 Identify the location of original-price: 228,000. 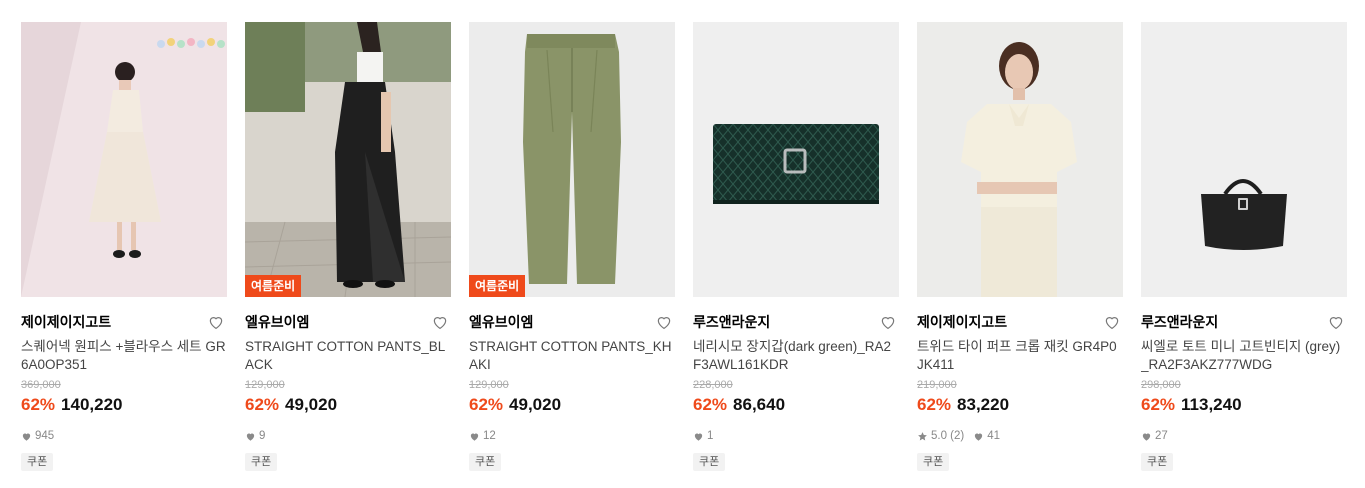
(713, 385).